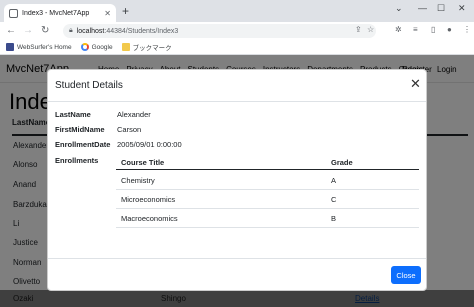 The width and height of the screenshot is (474, 307). Describe the element at coordinates (125, 47) in the screenshot. I see `folder-icon` at that location.